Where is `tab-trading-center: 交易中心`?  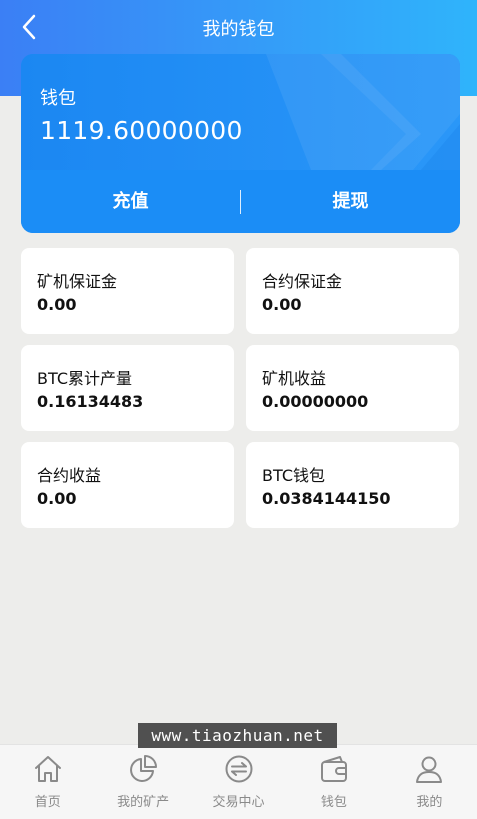 tab-trading-center: 交易中心 is located at coordinates (238, 782).